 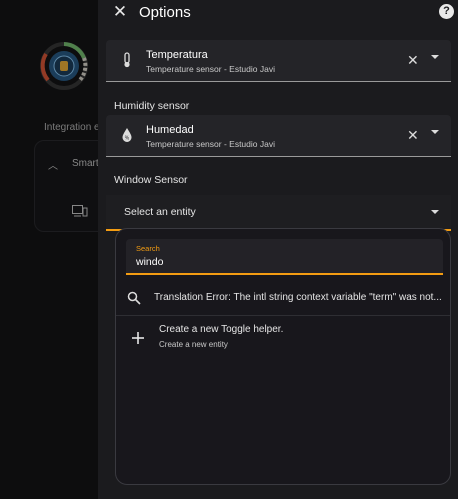 What do you see at coordinates (165, 12) in the screenshot?
I see `dialog-title: Options` at bounding box center [165, 12].